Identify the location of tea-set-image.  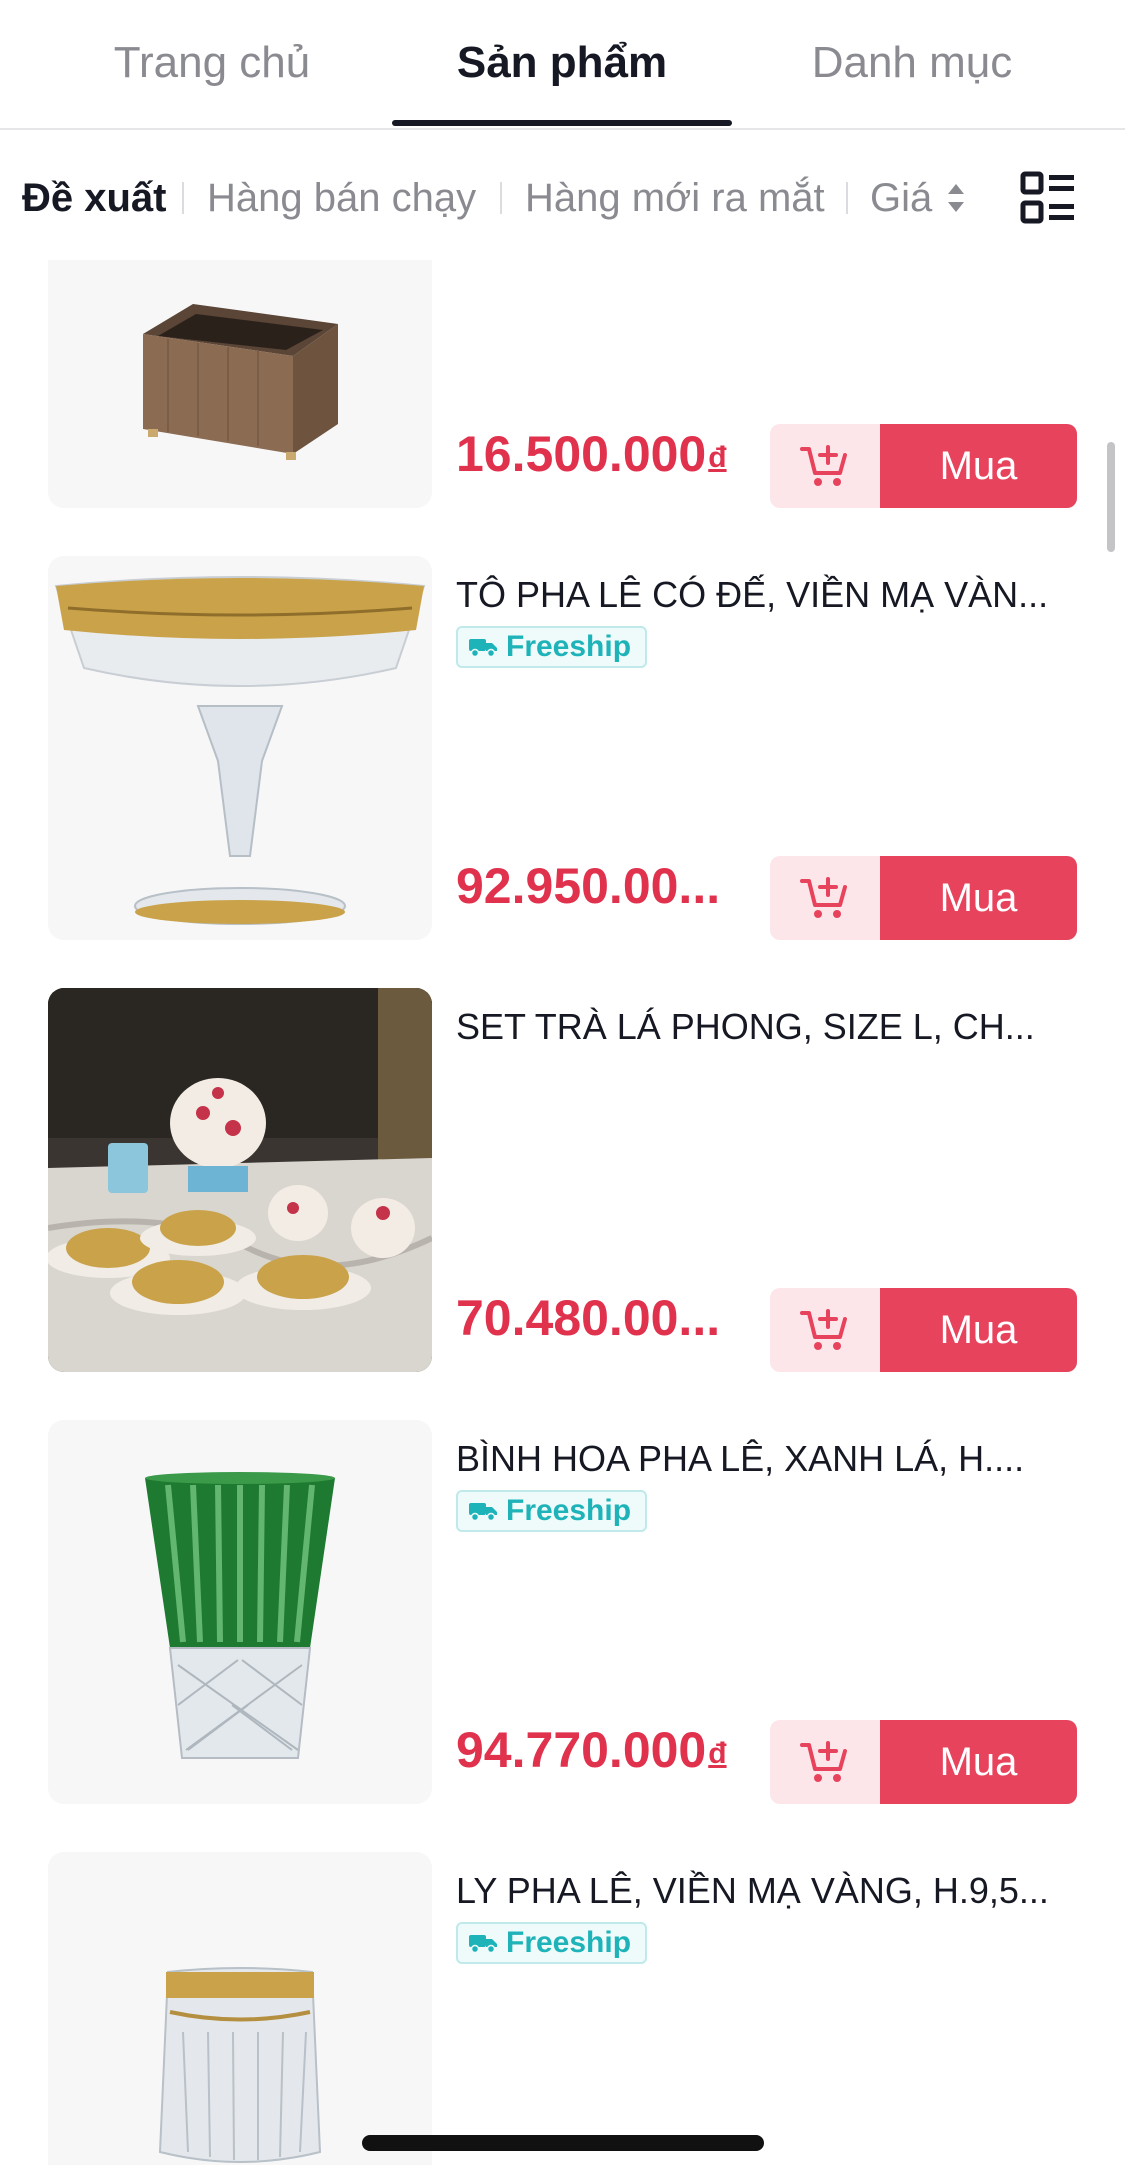
(240, 1180).